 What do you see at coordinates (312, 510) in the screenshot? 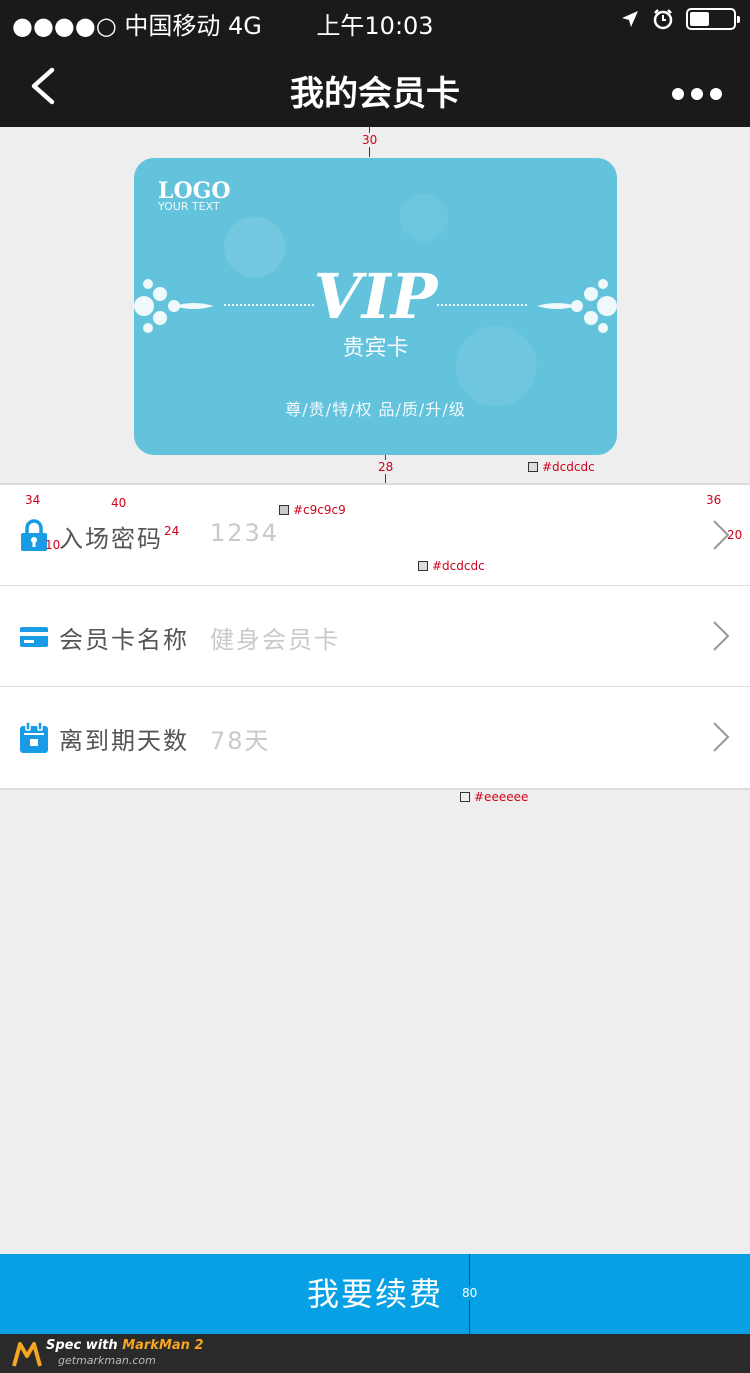
I see `spec-color-value: #c9c9c9` at bounding box center [312, 510].